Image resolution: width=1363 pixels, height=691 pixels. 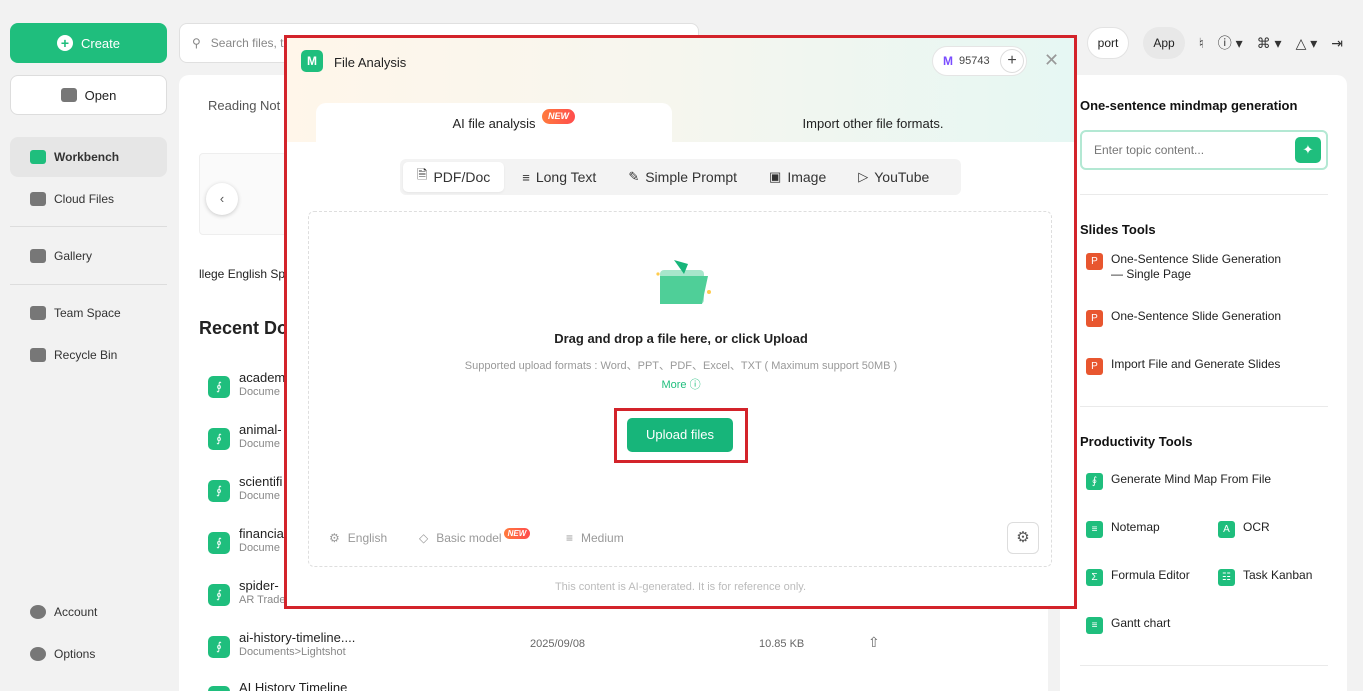 I want to click on question-icon: ⓘ, so click(x=695, y=385).